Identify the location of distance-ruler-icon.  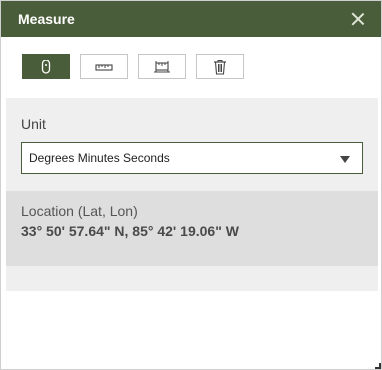
(104, 67).